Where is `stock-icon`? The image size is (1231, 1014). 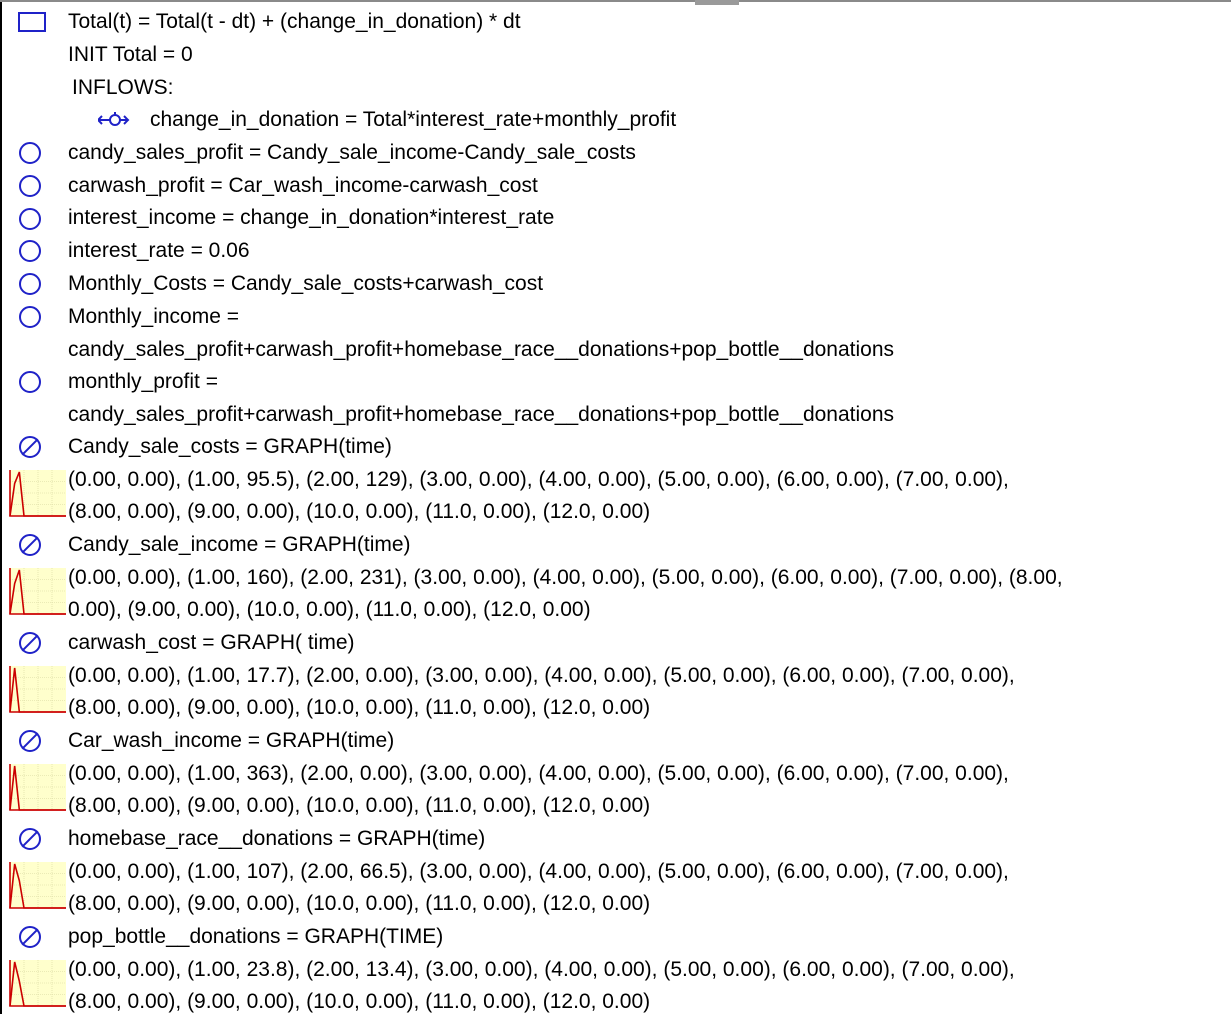 stock-icon is located at coordinates (32, 22).